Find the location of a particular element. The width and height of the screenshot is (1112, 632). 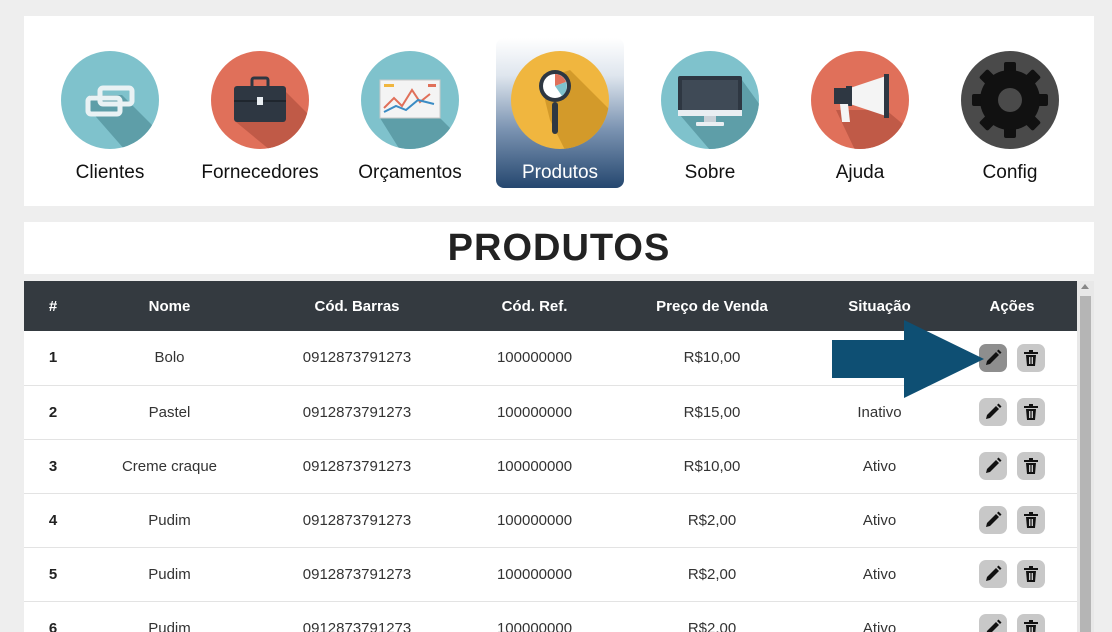

nav-item-orcamentos: Orçamentos is located at coordinates (410, 113).